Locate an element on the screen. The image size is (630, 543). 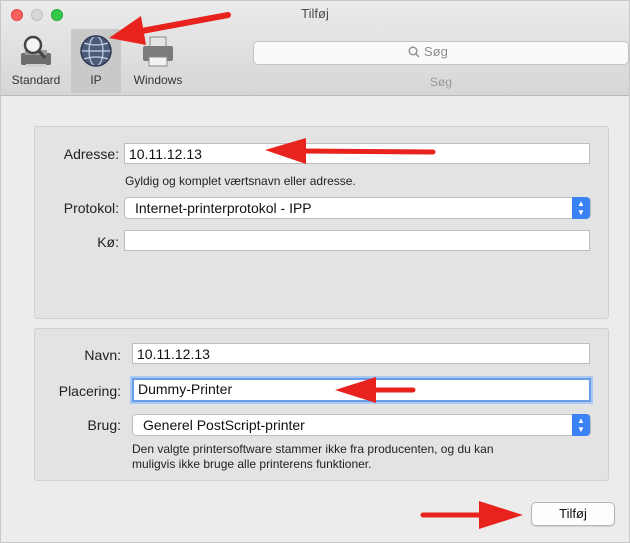
arrow-to-ip-icon is located at coordinates (170, 28).